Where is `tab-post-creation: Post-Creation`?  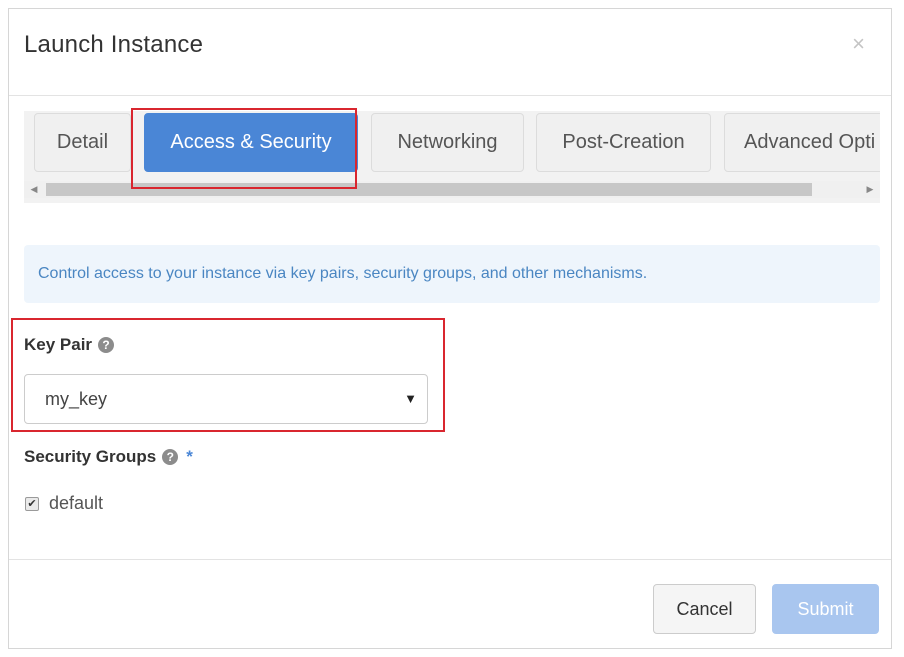 tab-post-creation: Post-Creation is located at coordinates (623, 142).